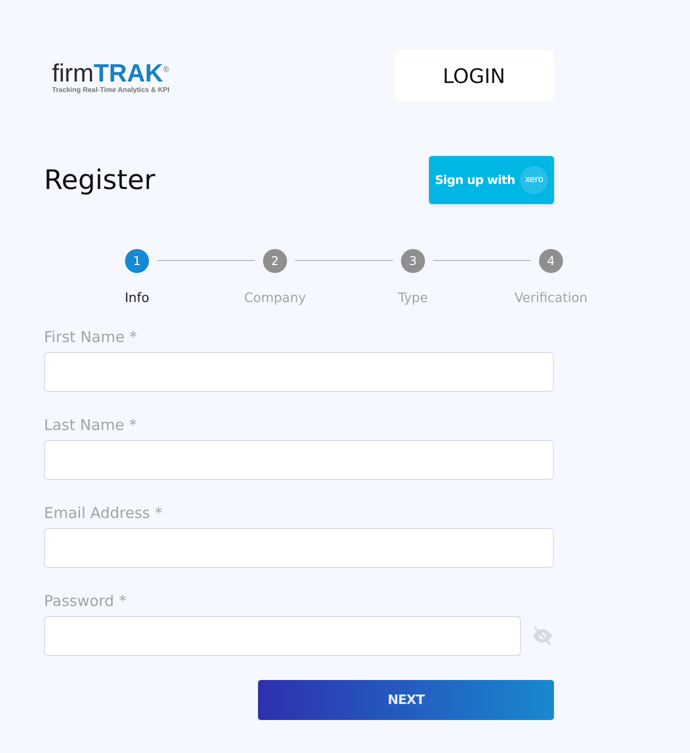  What do you see at coordinates (474, 75) in the screenshot?
I see `login-button: LOGIN` at bounding box center [474, 75].